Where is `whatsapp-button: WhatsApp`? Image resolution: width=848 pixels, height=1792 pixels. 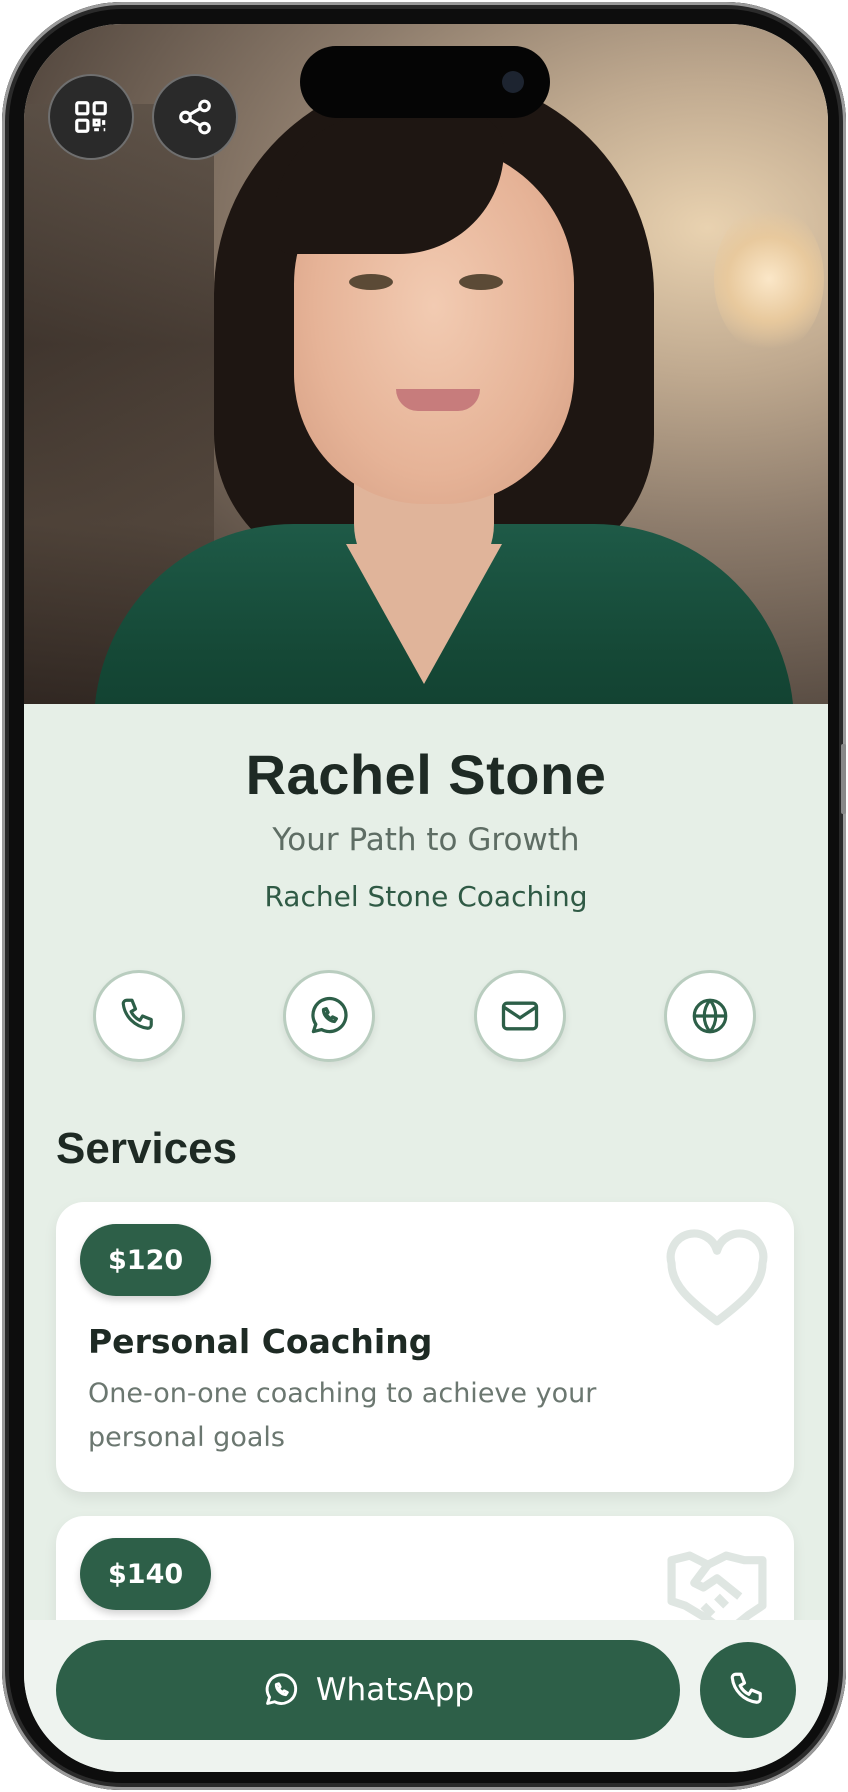
whatsapp-button: WhatsApp is located at coordinates (368, 1690).